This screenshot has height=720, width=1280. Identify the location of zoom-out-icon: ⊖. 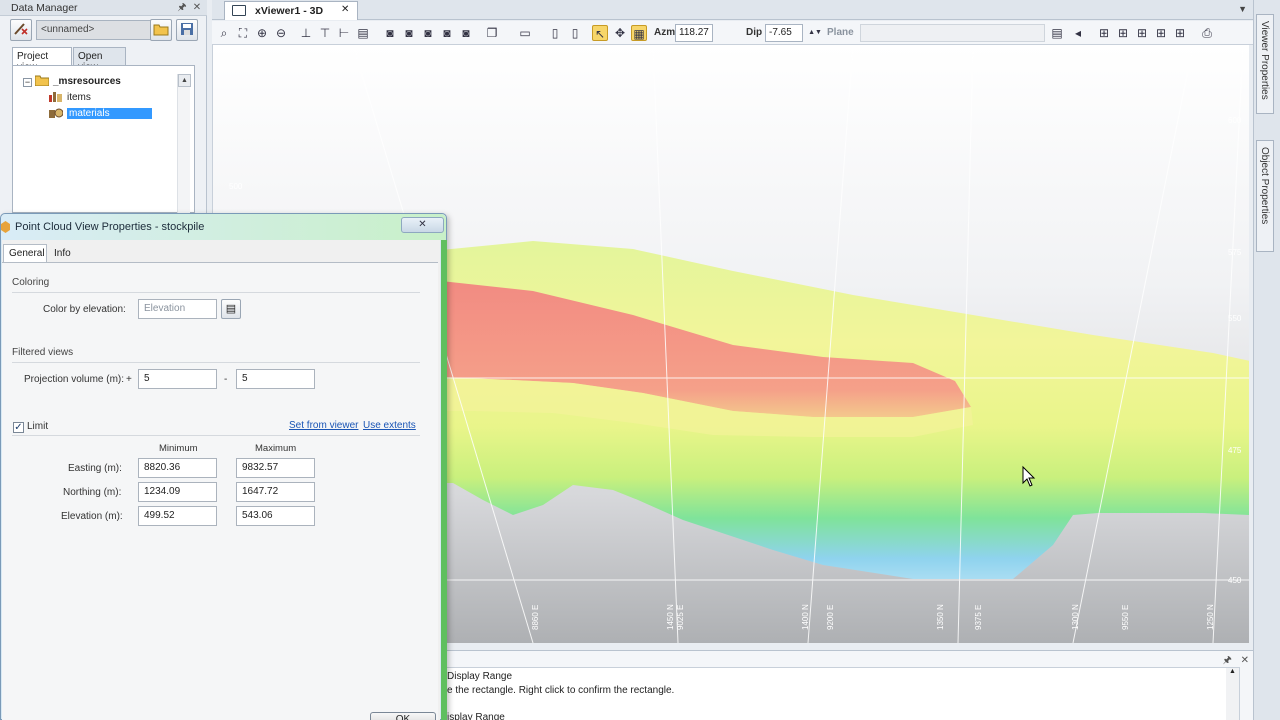
(281, 33).